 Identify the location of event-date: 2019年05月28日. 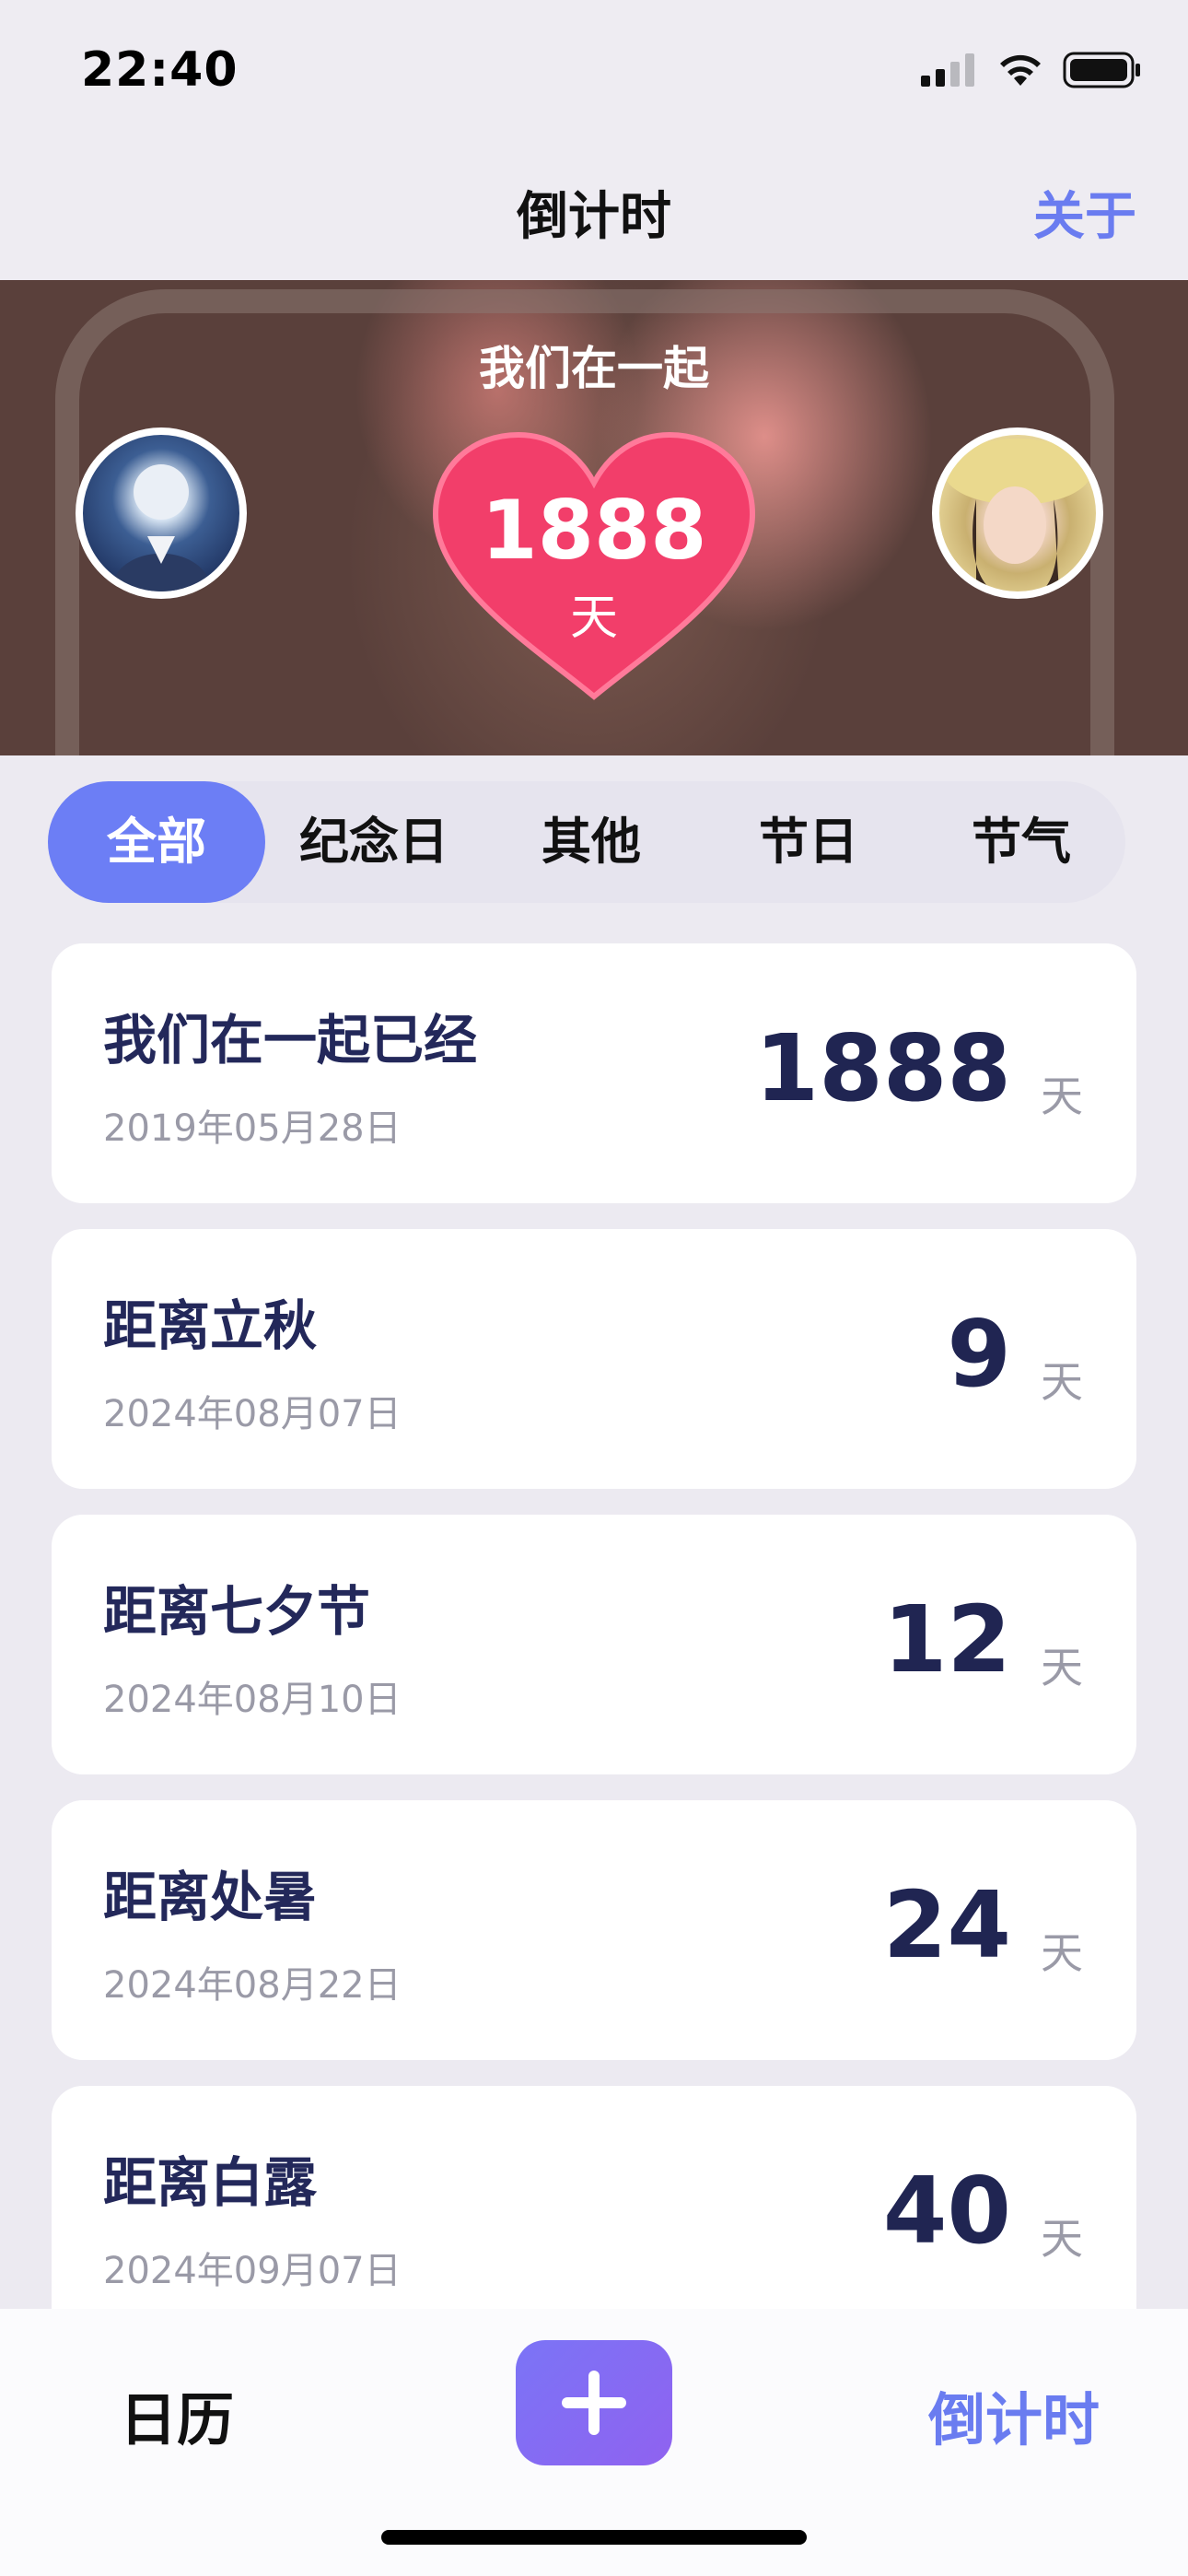
(253, 1128).